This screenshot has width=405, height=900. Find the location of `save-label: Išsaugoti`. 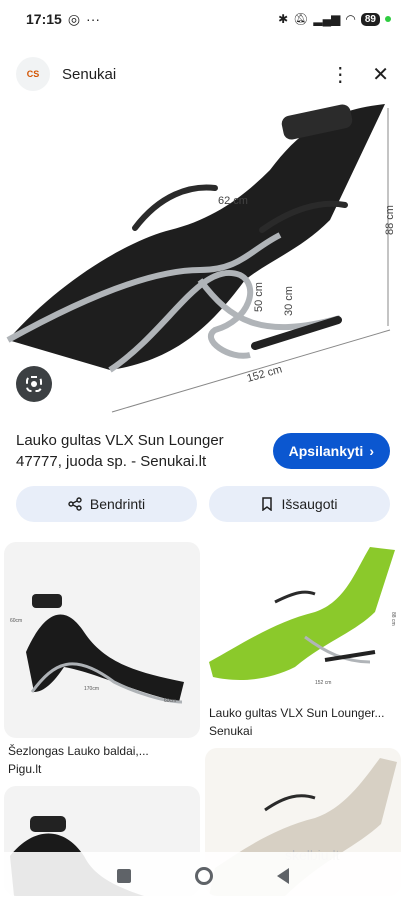

save-label: Išsaugoti is located at coordinates (309, 504).